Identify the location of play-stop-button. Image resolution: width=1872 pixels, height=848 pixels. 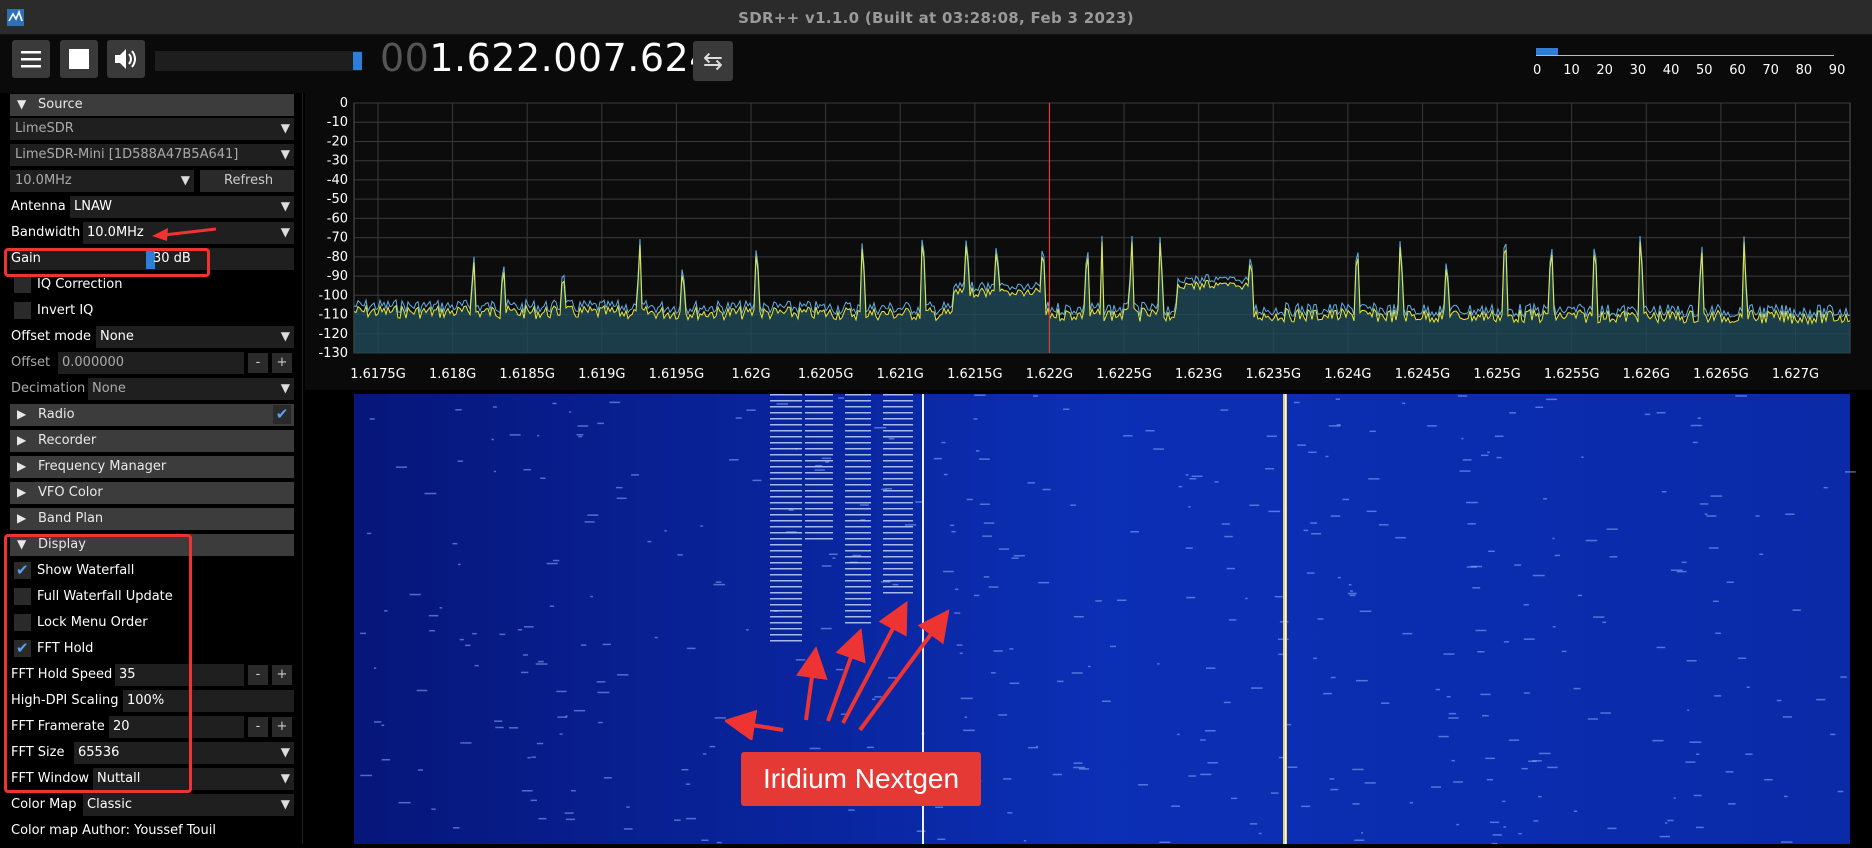
(79, 59).